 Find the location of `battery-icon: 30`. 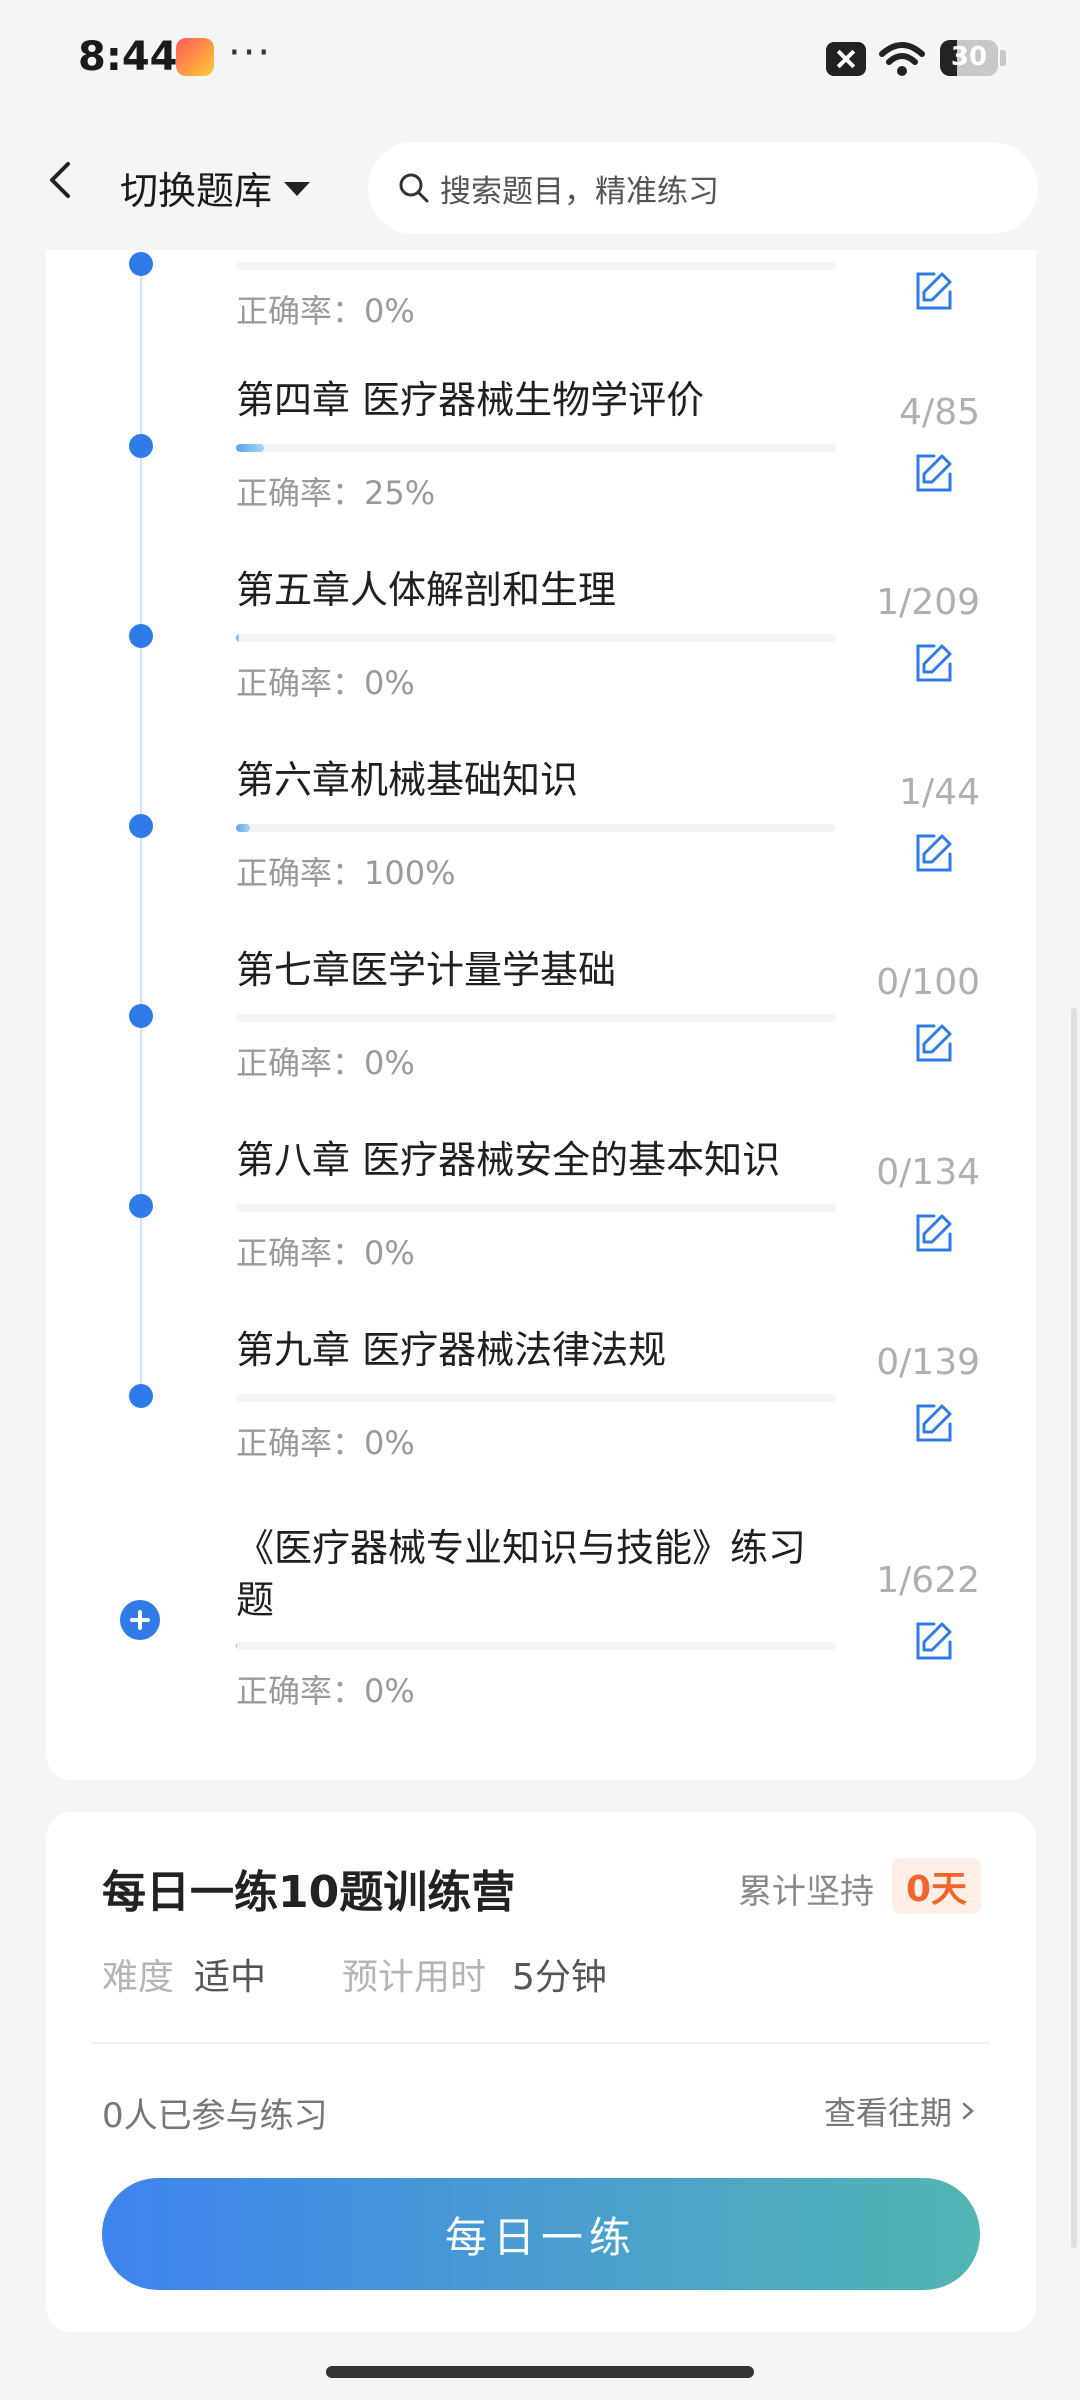

battery-icon: 30 is located at coordinates (969, 58).